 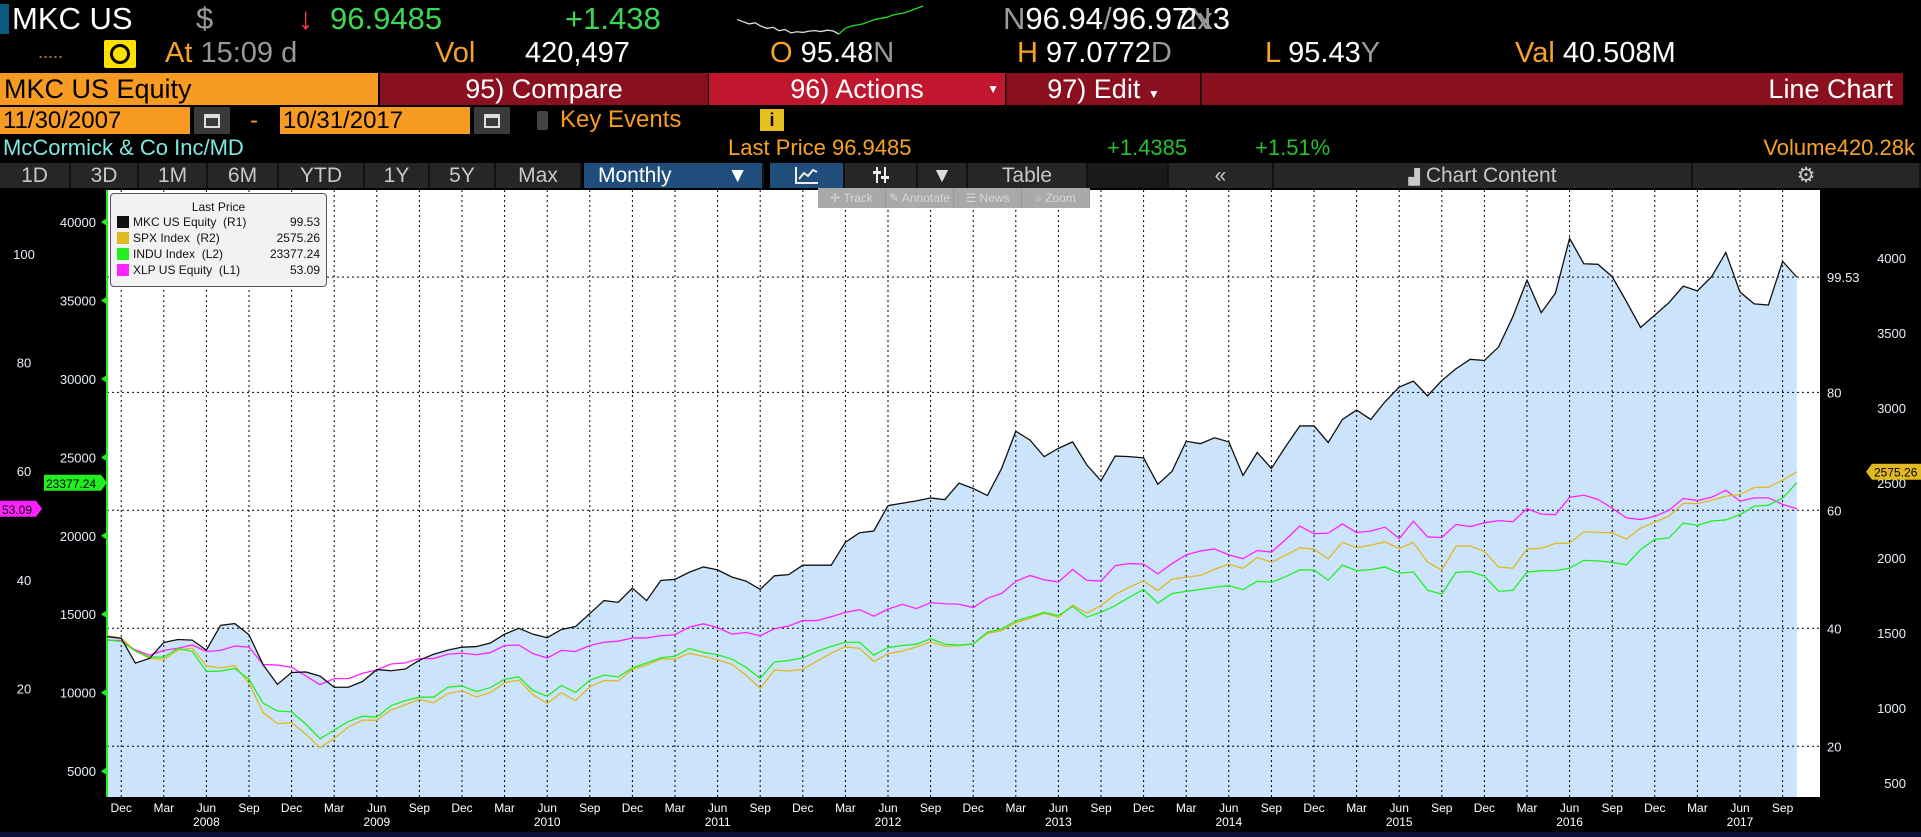 I want to click on period-1d-button: 1D, so click(x=35, y=175).